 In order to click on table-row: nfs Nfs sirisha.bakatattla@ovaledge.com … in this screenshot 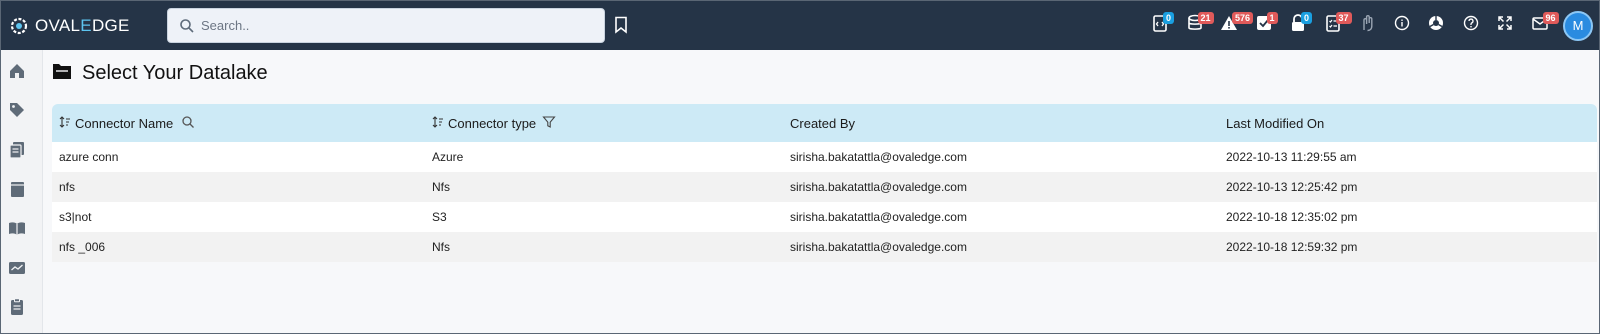, I will do `click(824, 187)`.